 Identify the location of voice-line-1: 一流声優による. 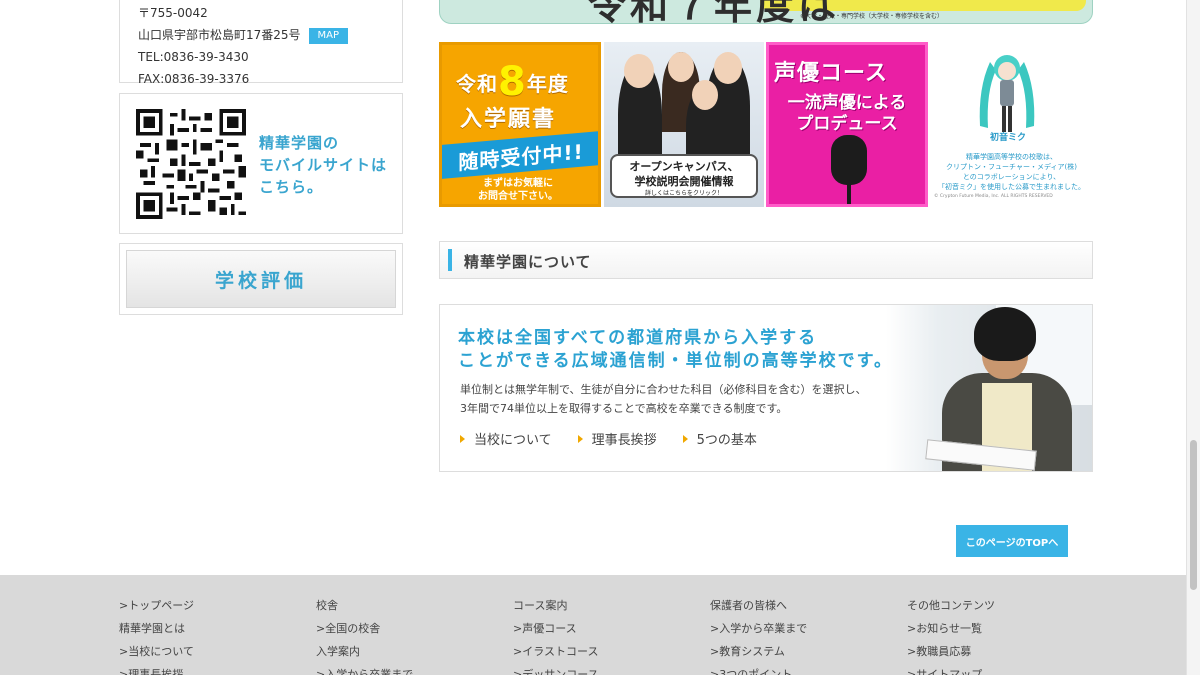
(847, 103).